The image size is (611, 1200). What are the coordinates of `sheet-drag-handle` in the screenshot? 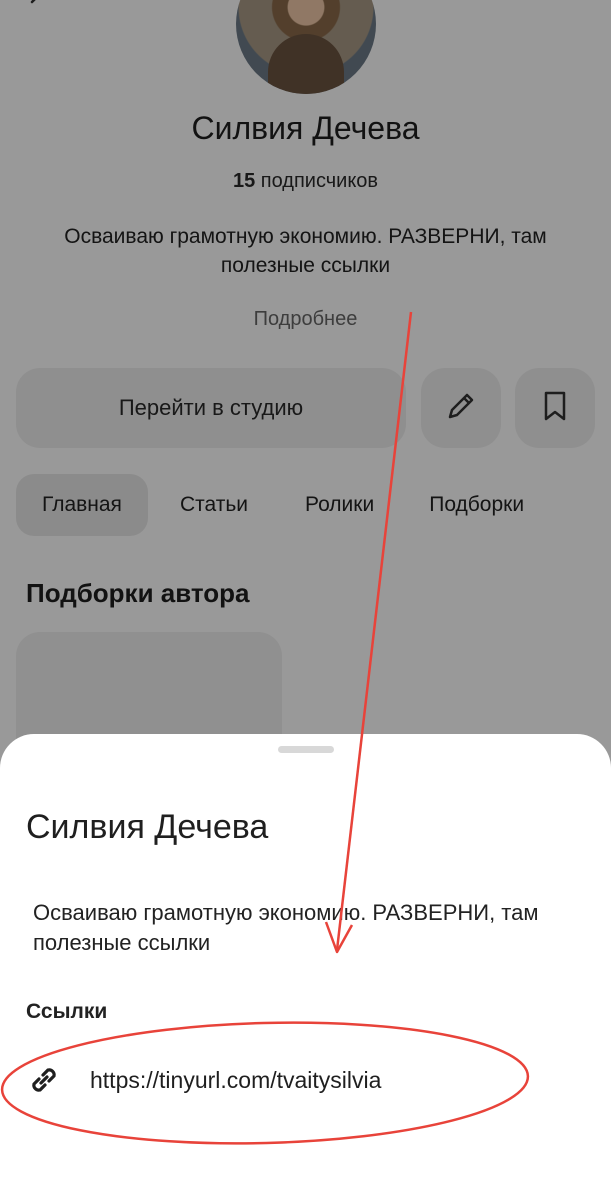 It's located at (306, 749).